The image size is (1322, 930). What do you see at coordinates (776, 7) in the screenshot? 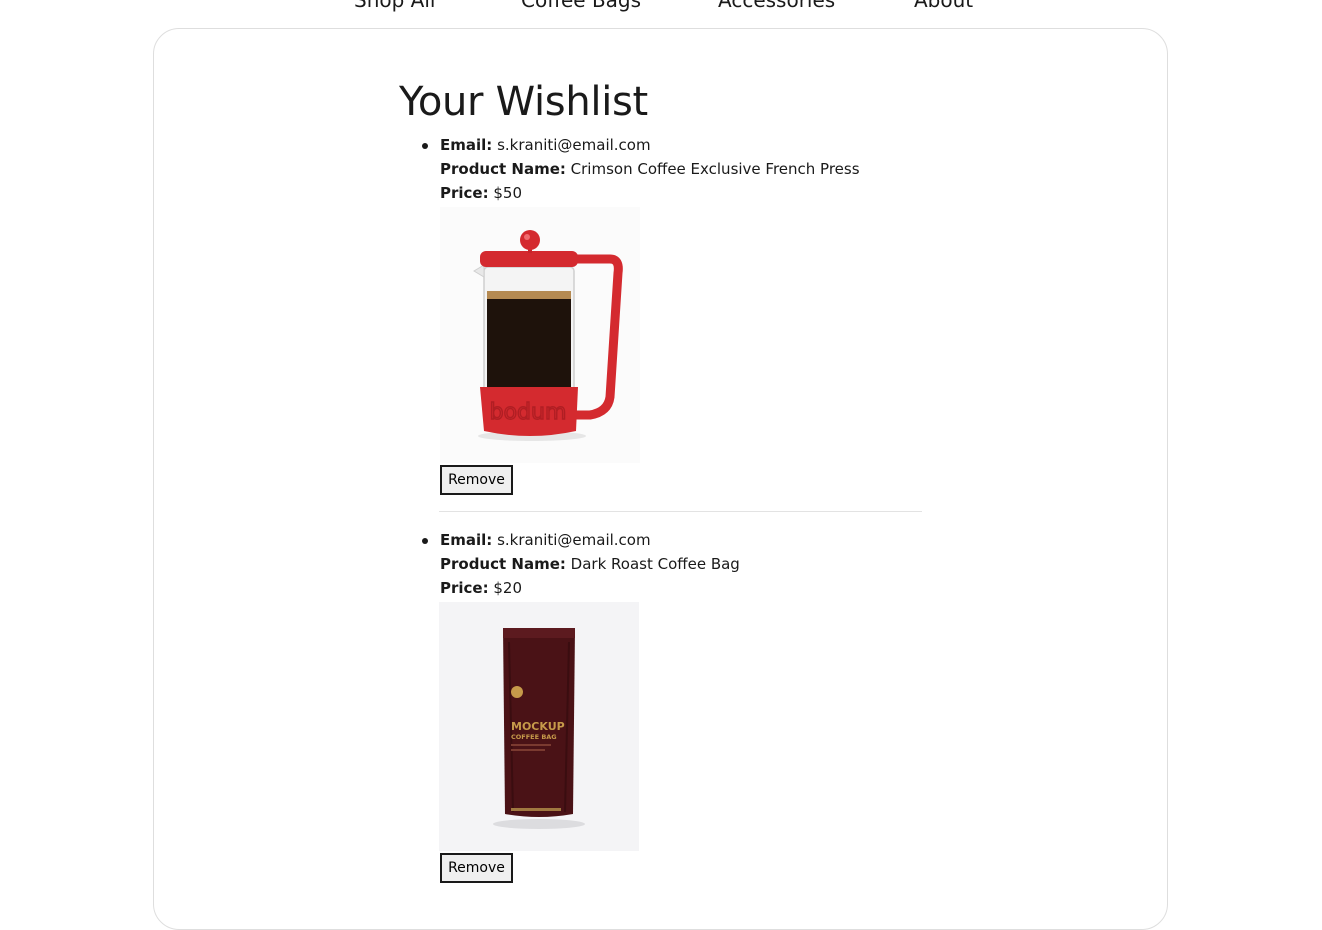
I see `nav-link-accessories: Accessories` at bounding box center [776, 7].